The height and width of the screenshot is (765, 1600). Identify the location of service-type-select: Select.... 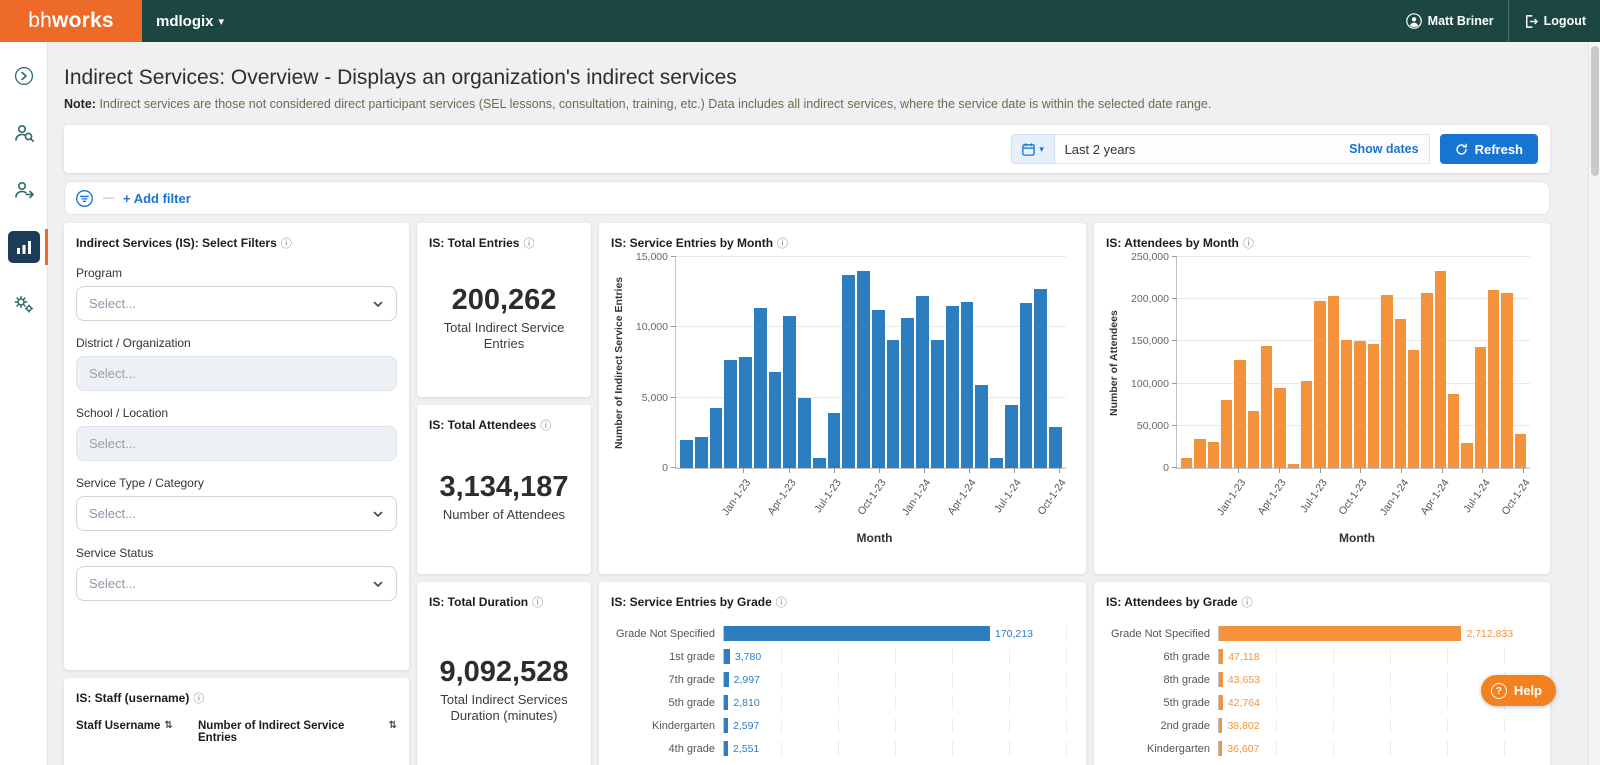
(236, 513).